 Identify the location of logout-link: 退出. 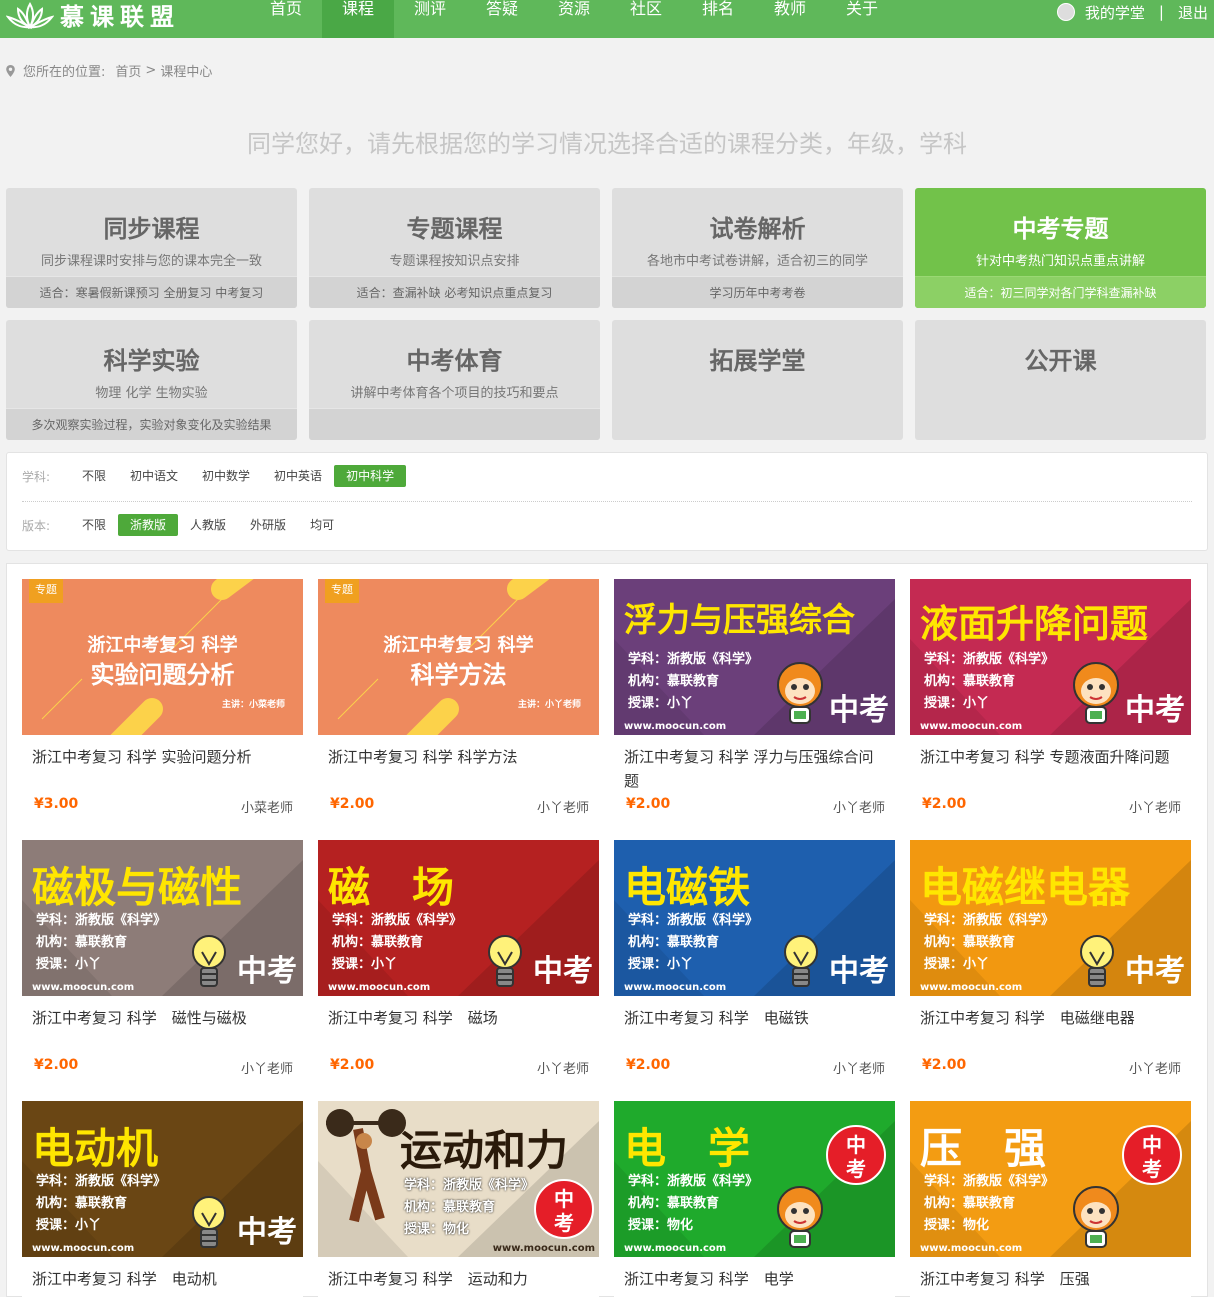
(1193, 12).